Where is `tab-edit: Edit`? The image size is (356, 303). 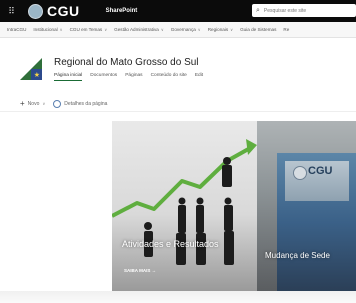 tab-edit: Edit is located at coordinates (199, 77).